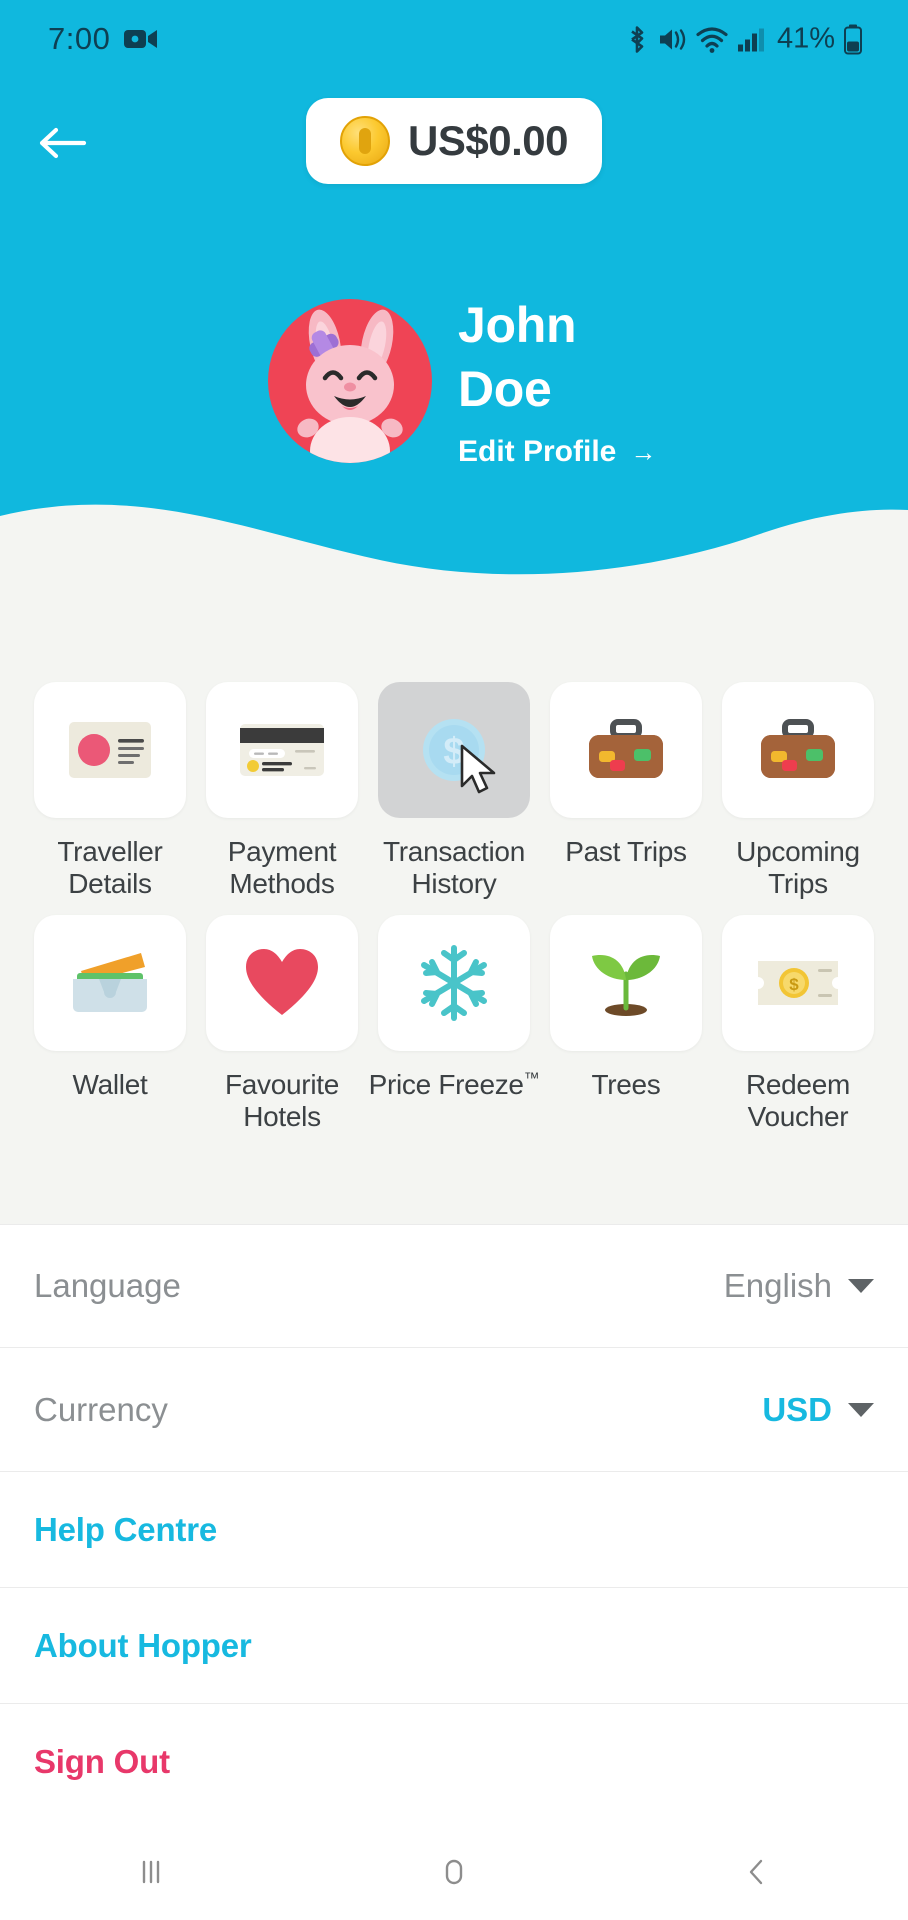  I want to click on snowflake-icon, so click(454, 983).